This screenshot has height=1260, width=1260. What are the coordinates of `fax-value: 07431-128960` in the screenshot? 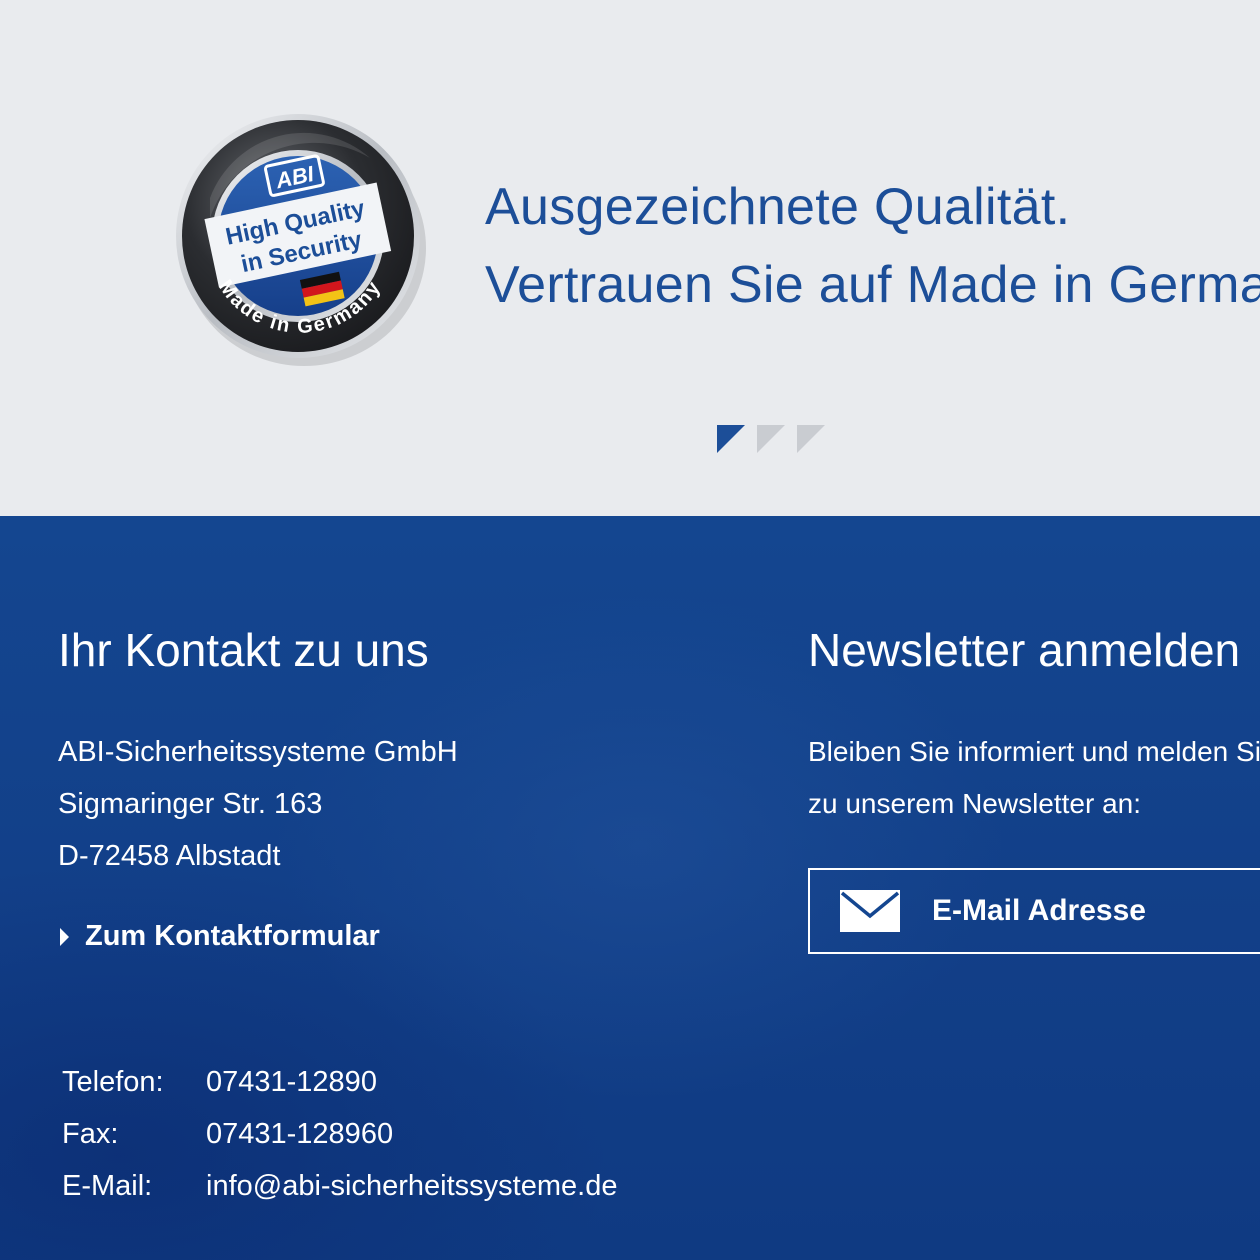 It's located at (300, 1134).